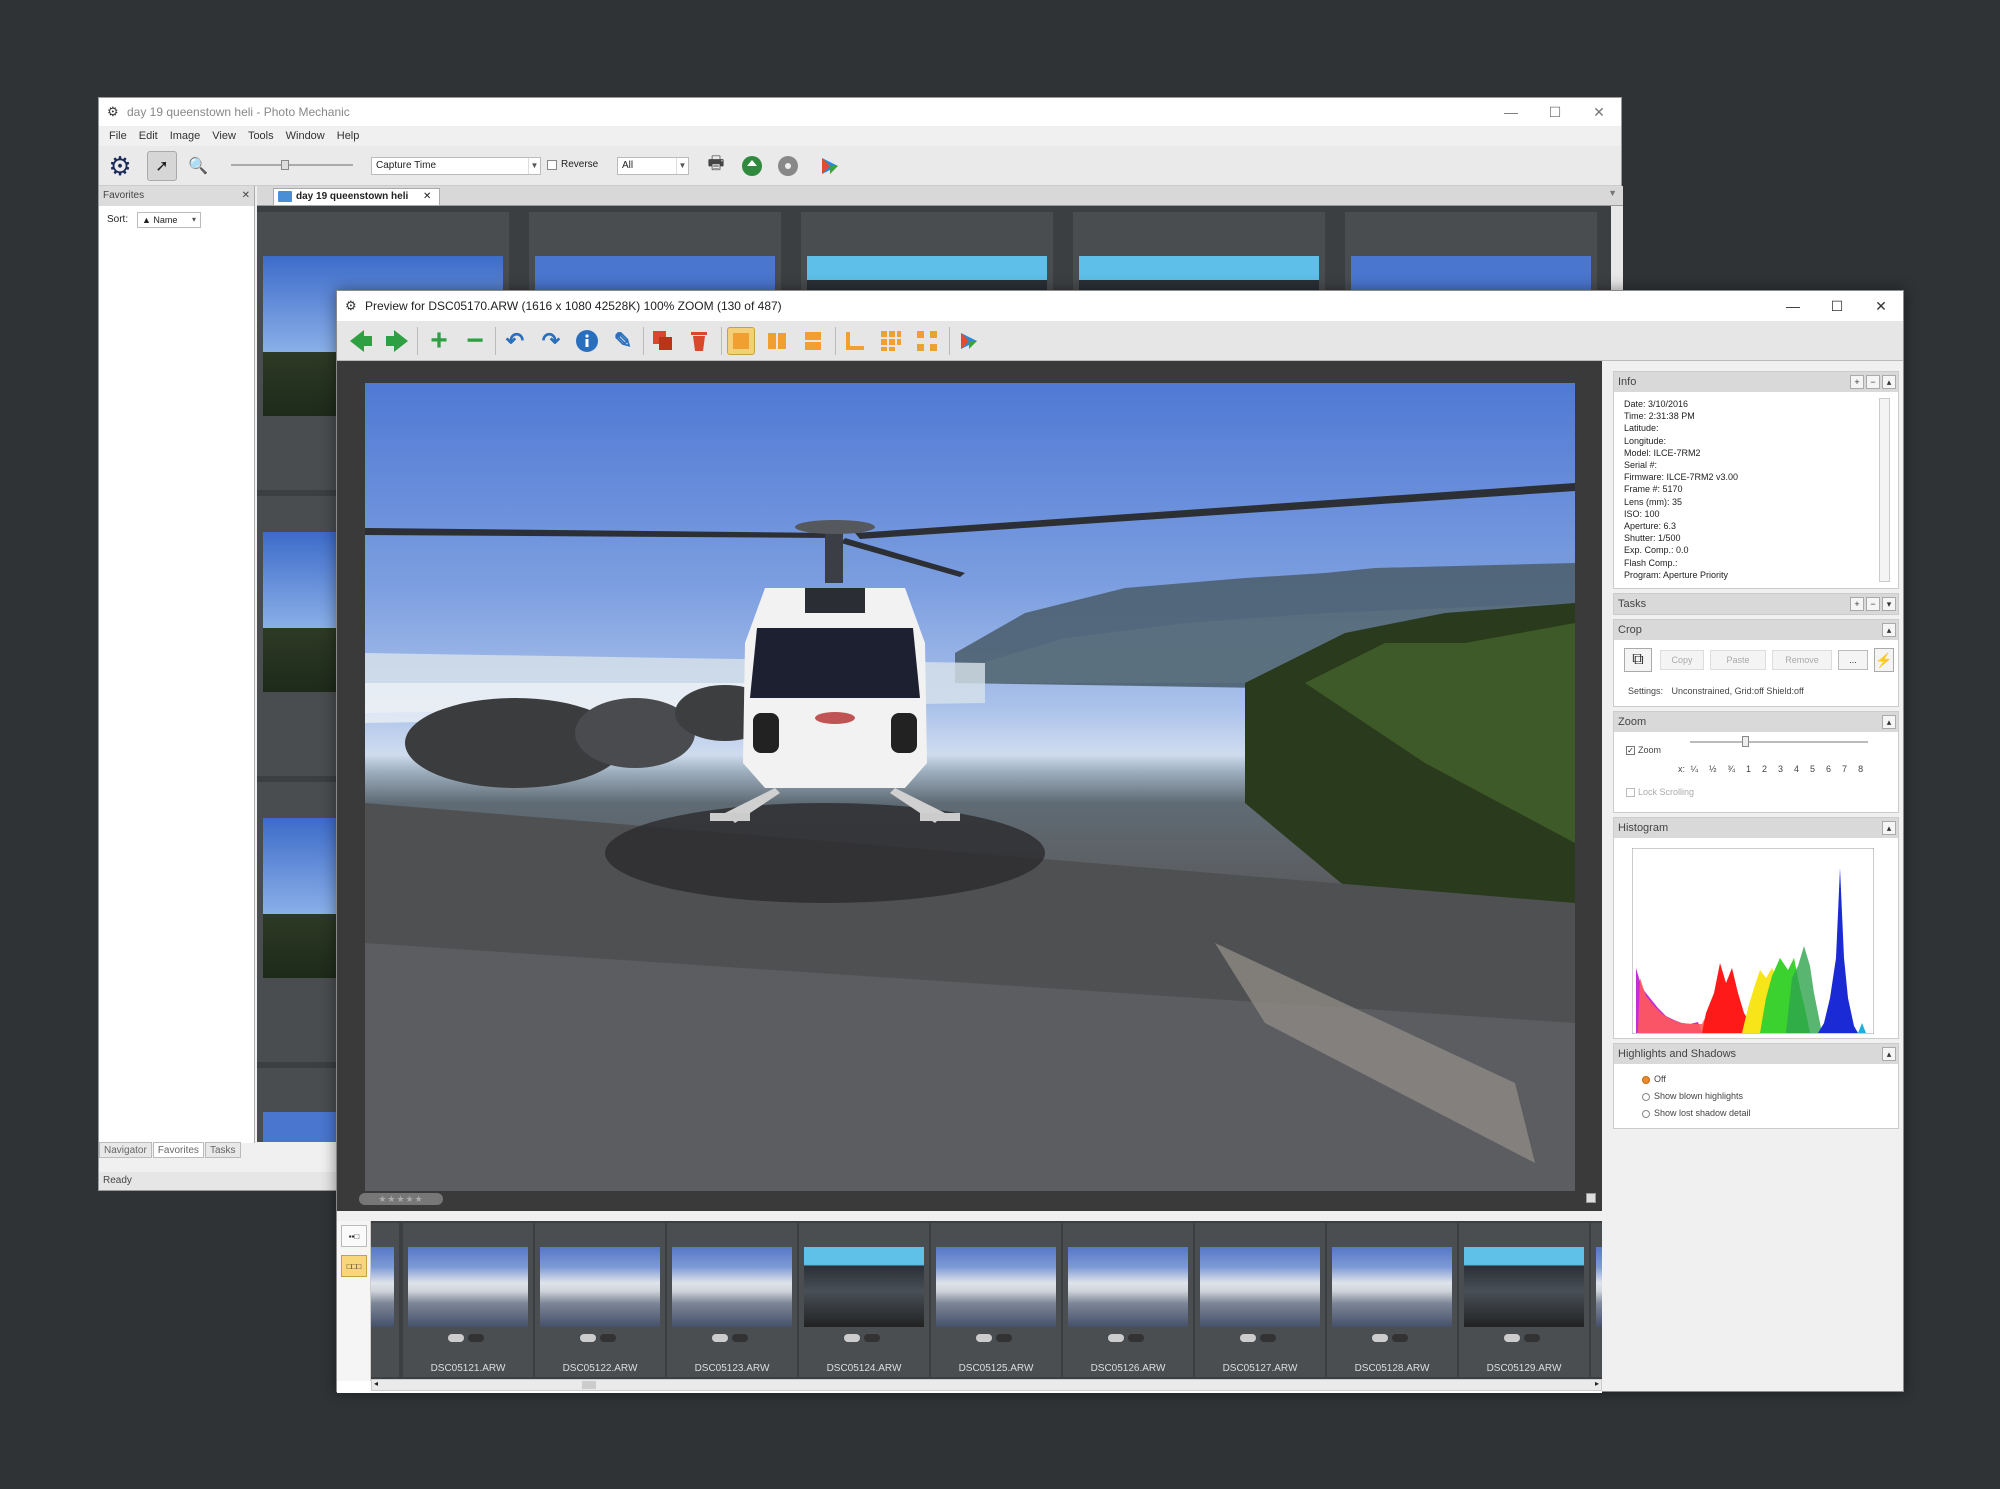 The width and height of the screenshot is (2000, 1489). Describe the element at coordinates (699, 341) in the screenshot. I see `trash-icon` at that location.